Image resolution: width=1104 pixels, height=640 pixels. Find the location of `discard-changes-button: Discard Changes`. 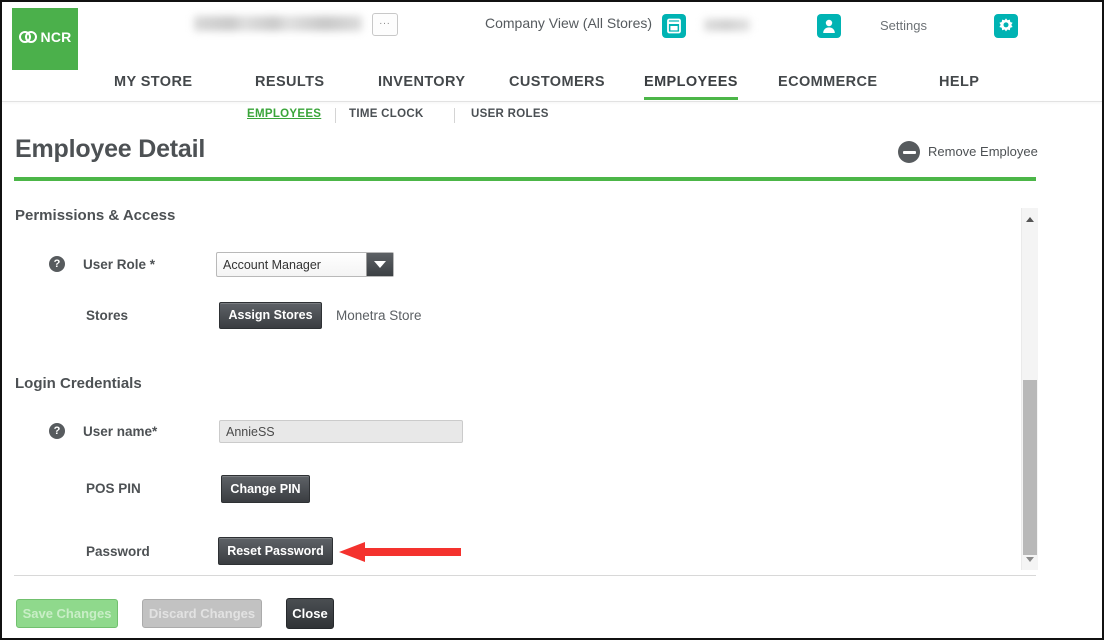

discard-changes-button: Discard Changes is located at coordinates (202, 613).